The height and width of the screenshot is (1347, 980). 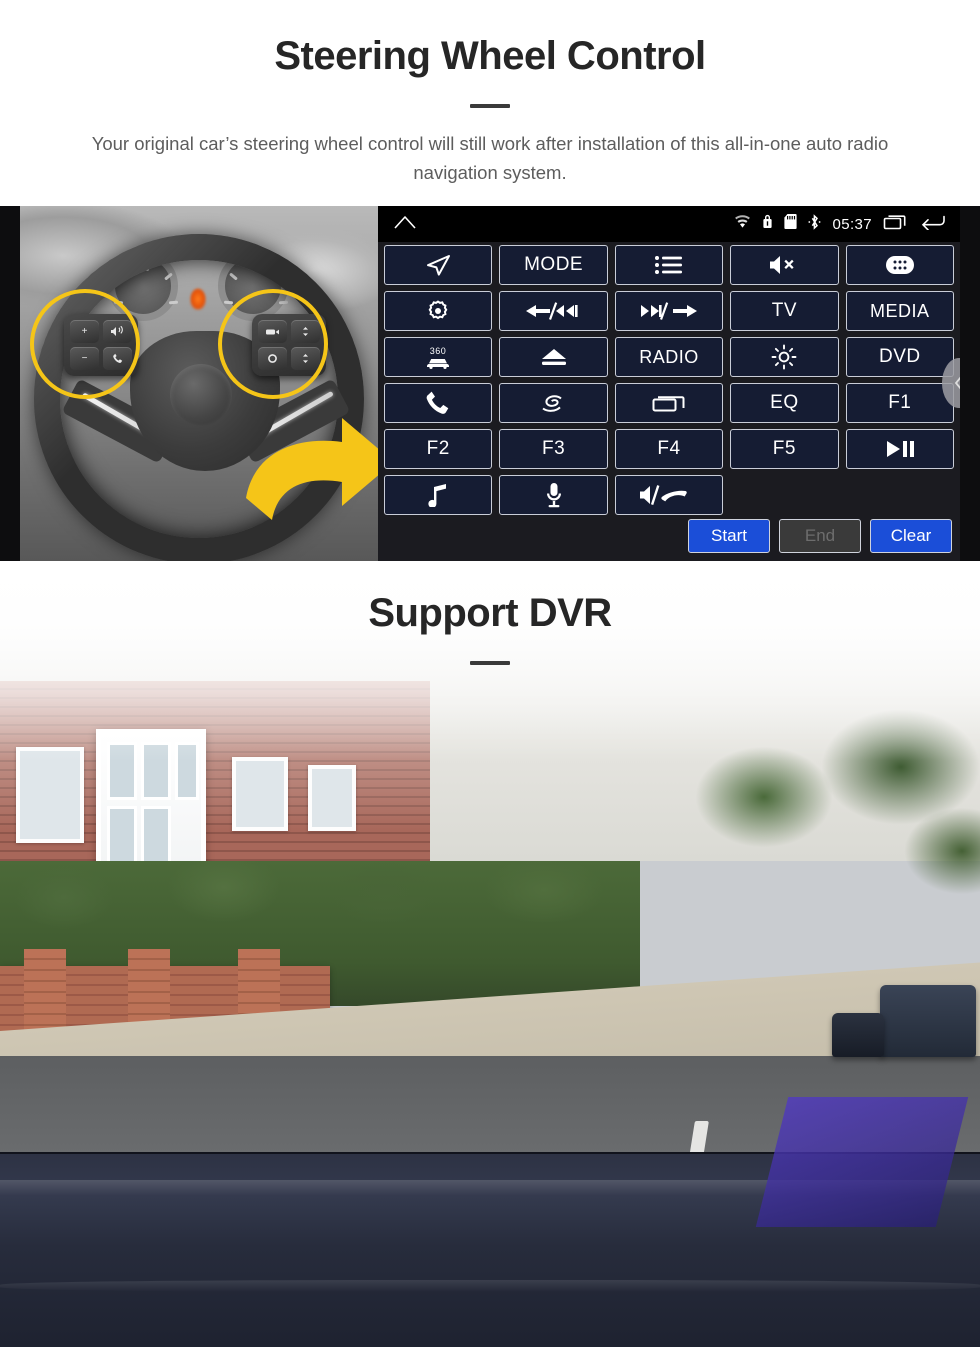 I want to click on steering-wheel-photo: + −, so click(x=199, y=384).